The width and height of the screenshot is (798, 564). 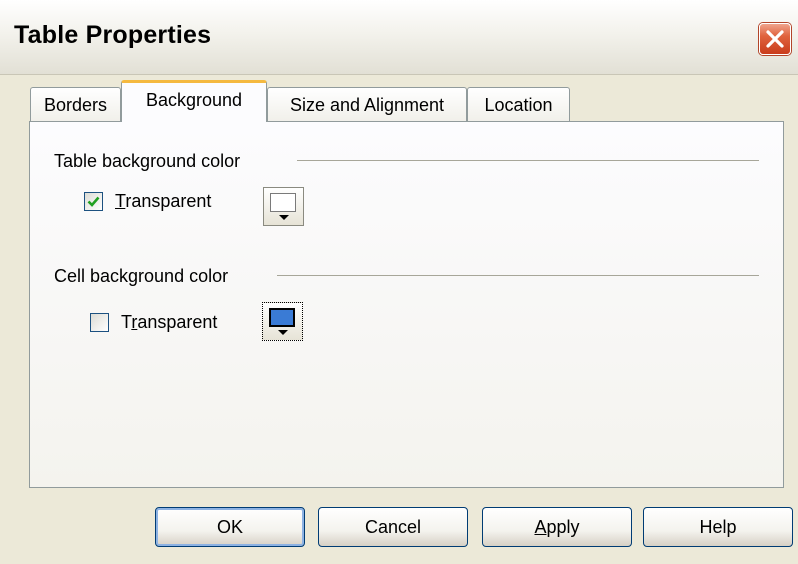 What do you see at coordinates (168, 201) in the screenshot?
I see `label-rest: ransparent` at bounding box center [168, 201].